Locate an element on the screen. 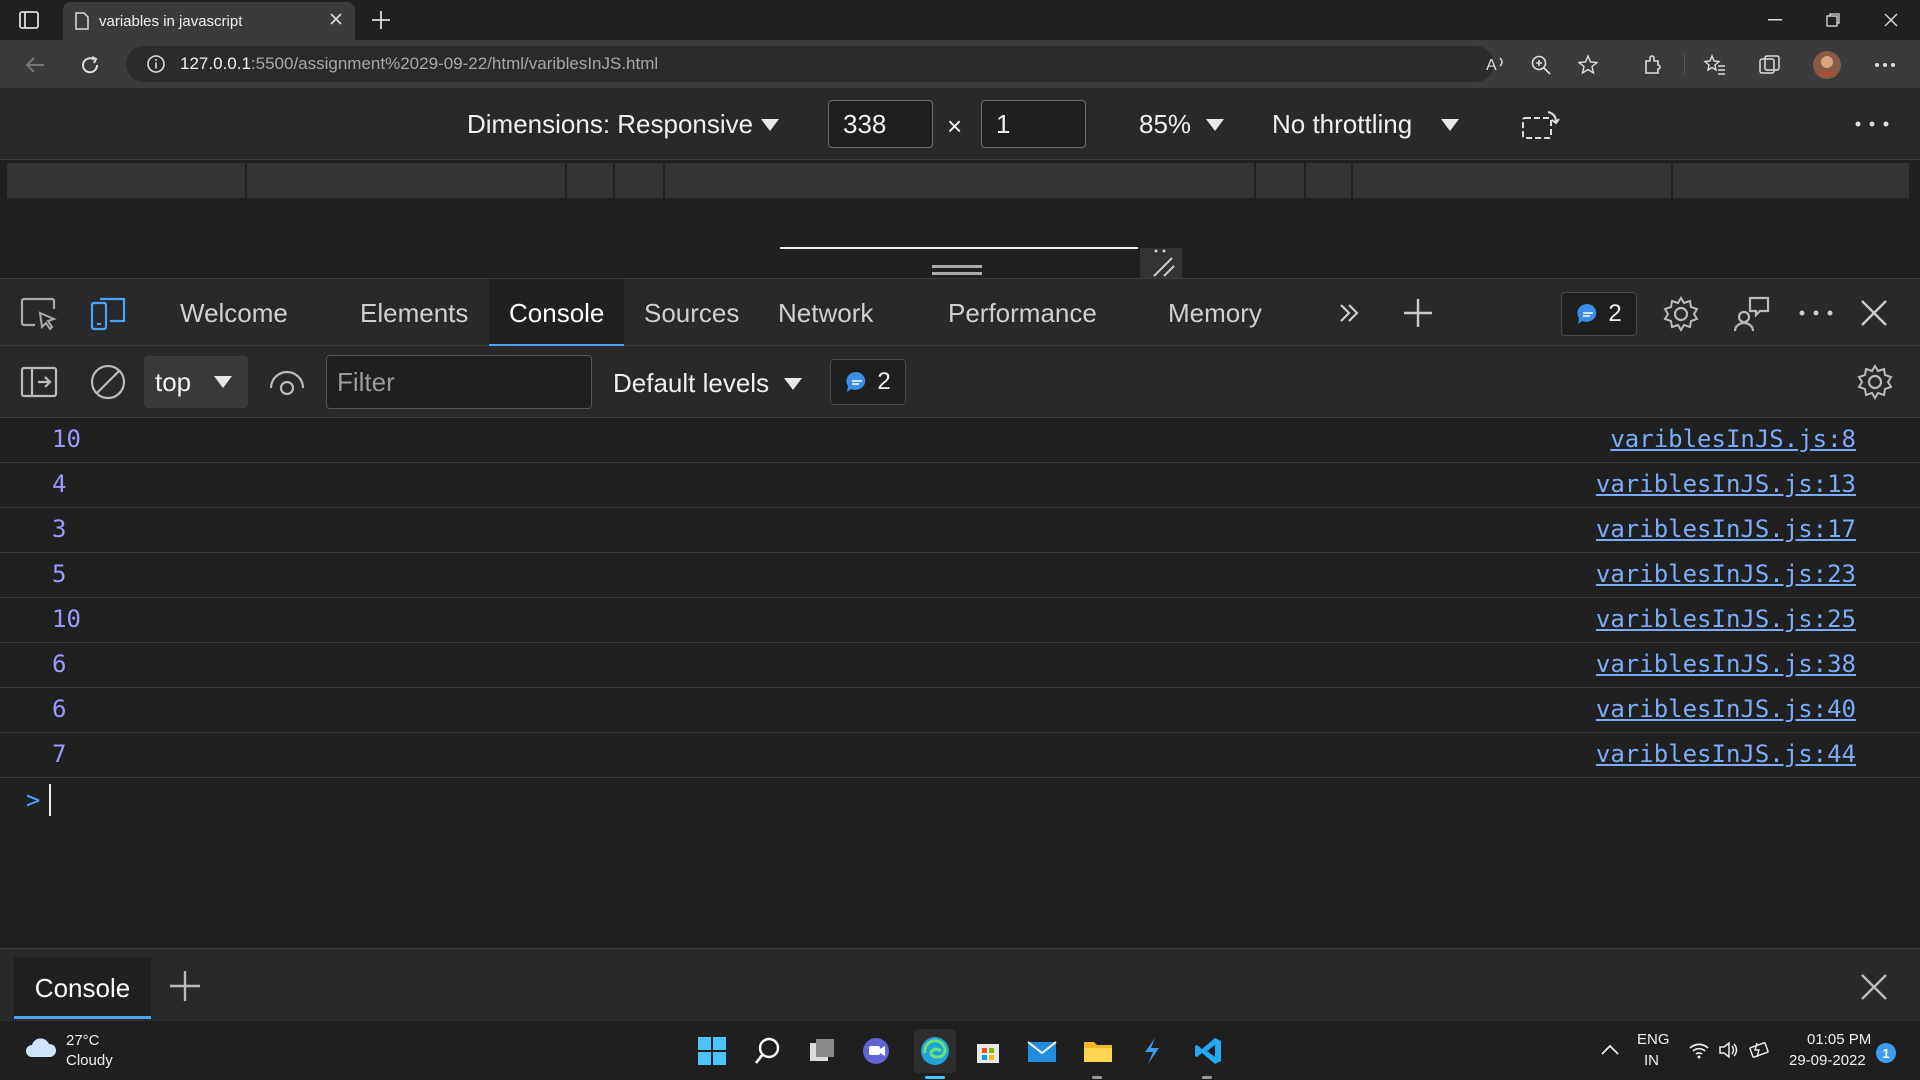  tab-memory: Memory is located at coordinates (1215, 313).